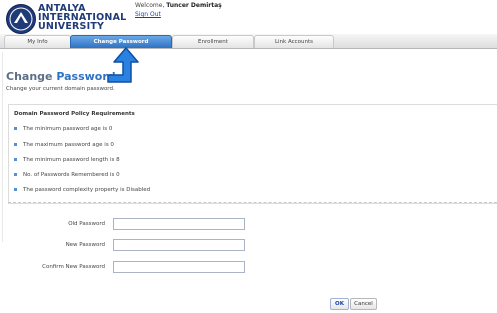 The height and width of the screenshot is (313, 497). I want to click on policy-item-text: The maximum password age is 0, so click(68, 145).